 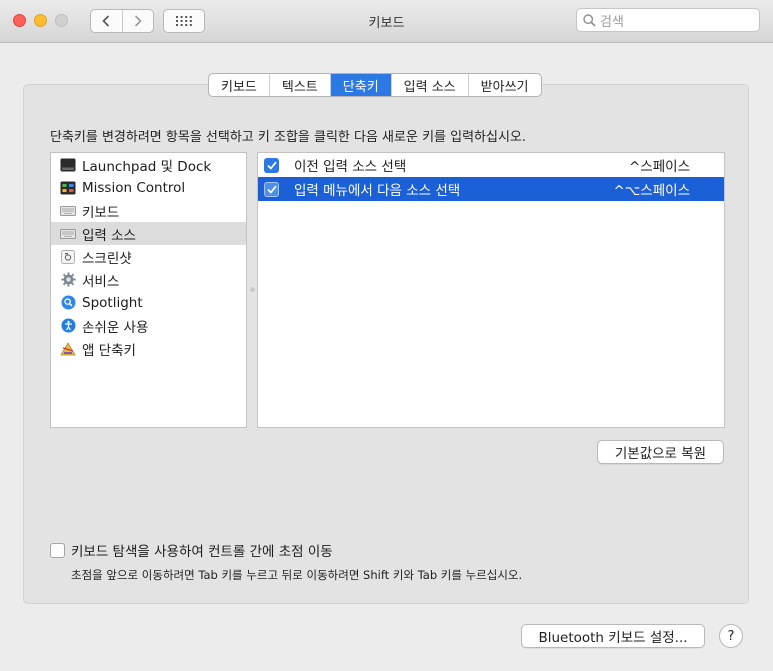 What do you see at coordinates (57, 550) in the screenshot?
I see `keyboard-navigation-checkbox` at bounding box center [57, 550].